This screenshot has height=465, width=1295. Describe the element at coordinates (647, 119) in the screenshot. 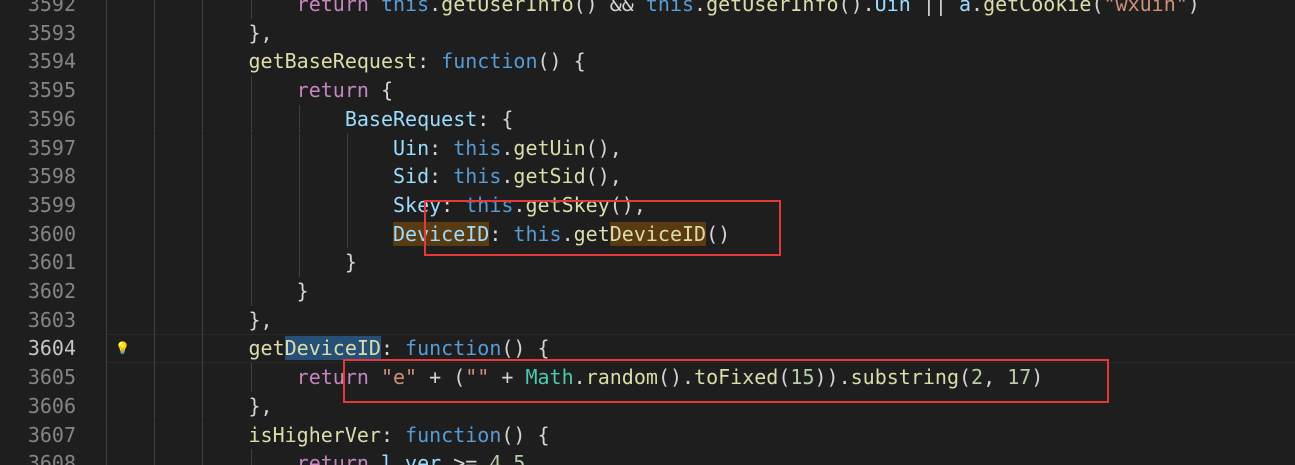

I see `code-line: 3596 BaseRequest: {` at that location.